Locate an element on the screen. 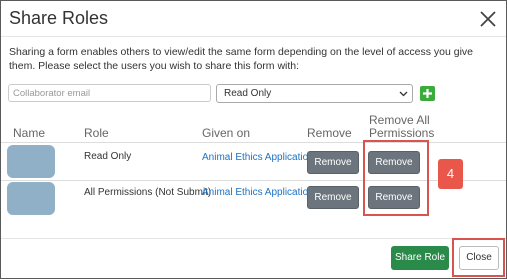 This screenshot has height=279, width=507. collaborator-email-input is located at coordinates (109, 93).